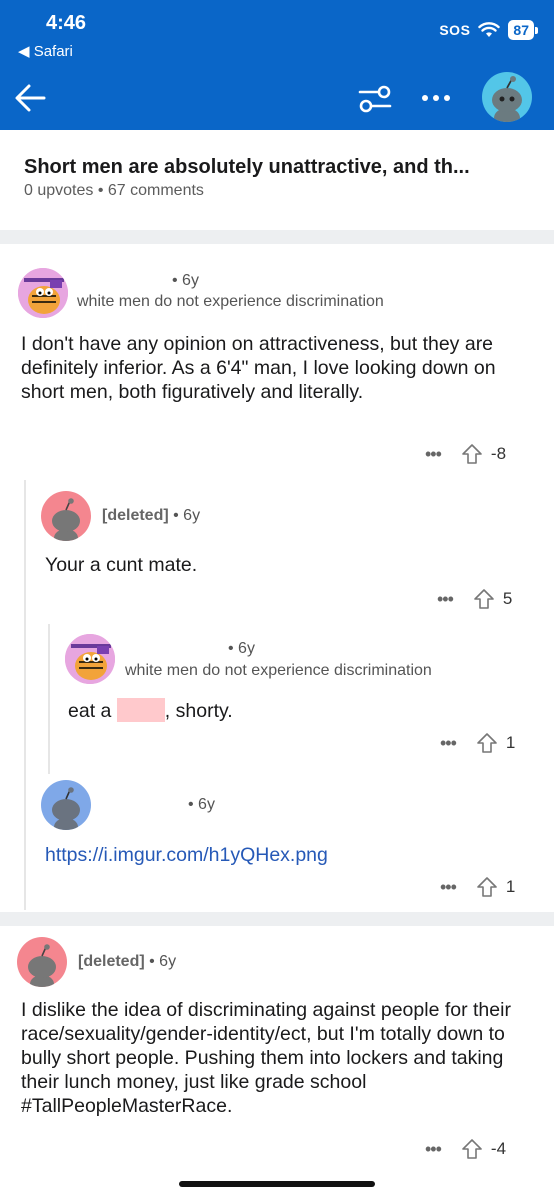  I want to click on vote-score: -8, so click(498, 453).